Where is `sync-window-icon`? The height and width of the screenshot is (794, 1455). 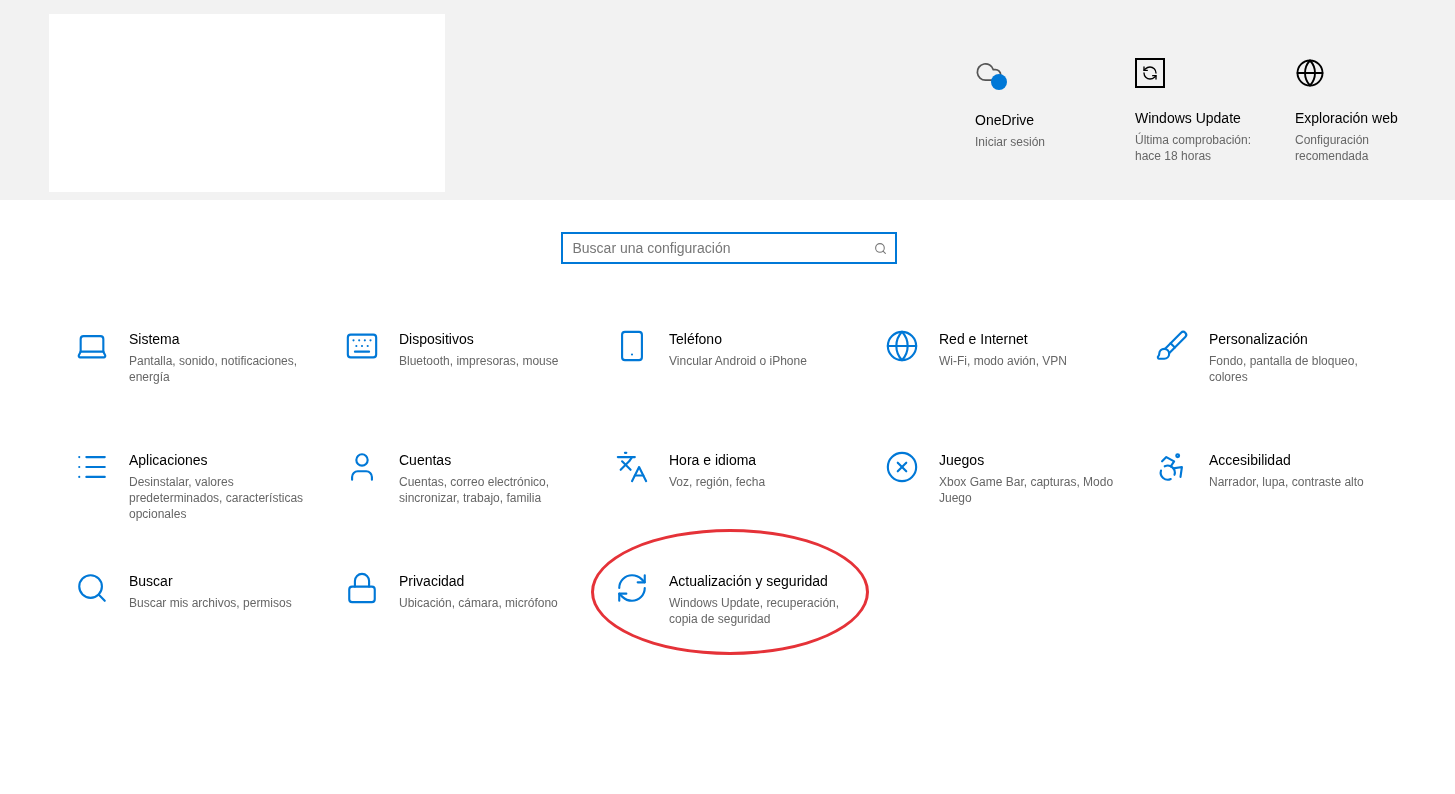
sync-window-icon is located at coordinates (1150, 73).